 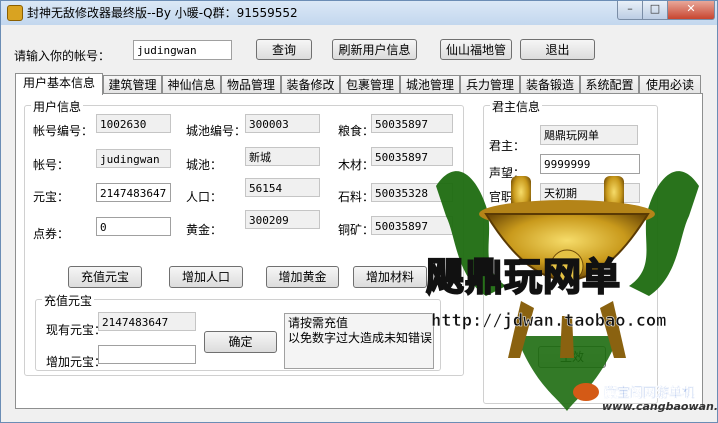 What do you see at coordinates (133, 123) in the screenshot?
I see `account-no-field: 1002630` at bounding box center [133, 123].